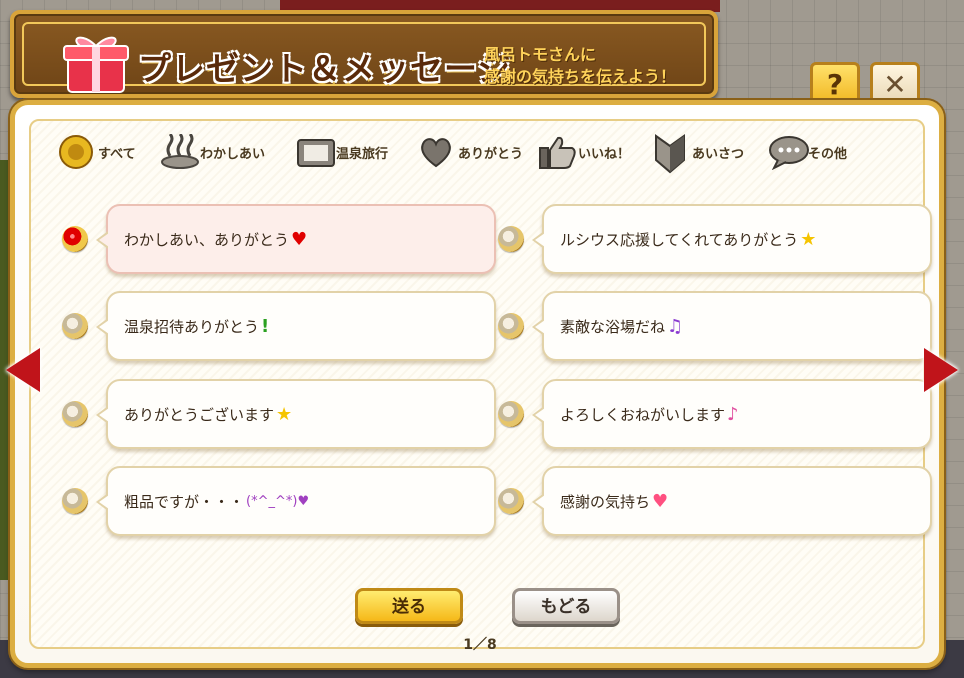 The image size is (964, 678). I want to click on back-button: もどる, so click(566, 606).